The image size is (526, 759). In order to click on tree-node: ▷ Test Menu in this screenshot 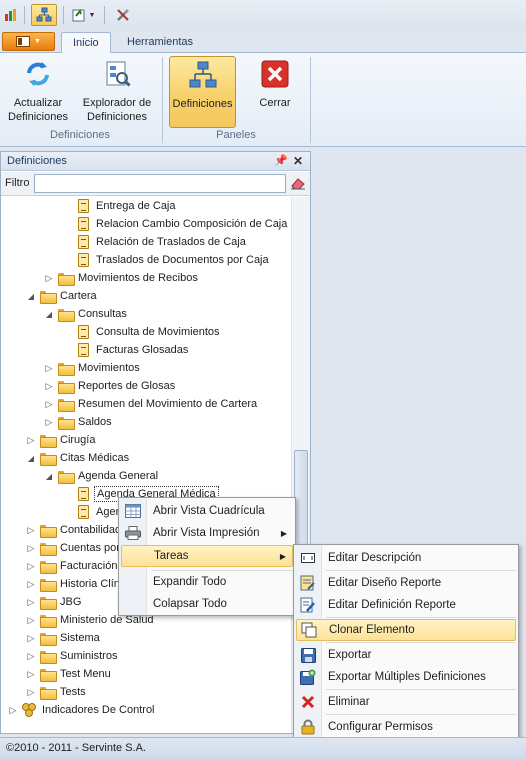, I will do `click(69, 674)`.